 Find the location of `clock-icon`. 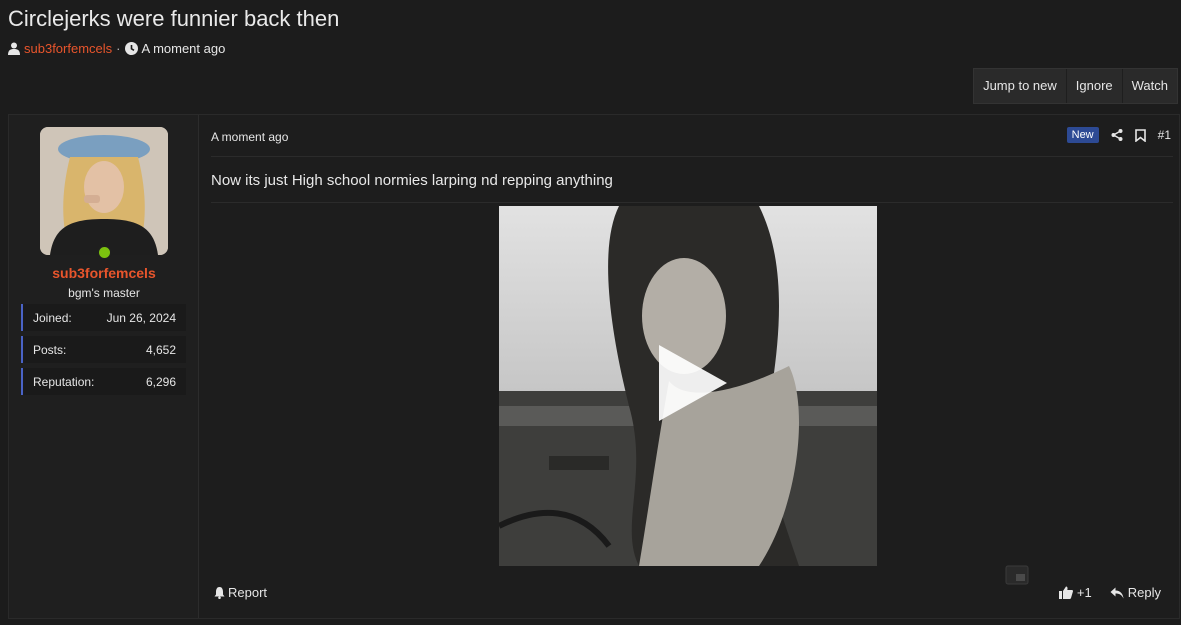

clock-icon is located at coordinates (131, 48).